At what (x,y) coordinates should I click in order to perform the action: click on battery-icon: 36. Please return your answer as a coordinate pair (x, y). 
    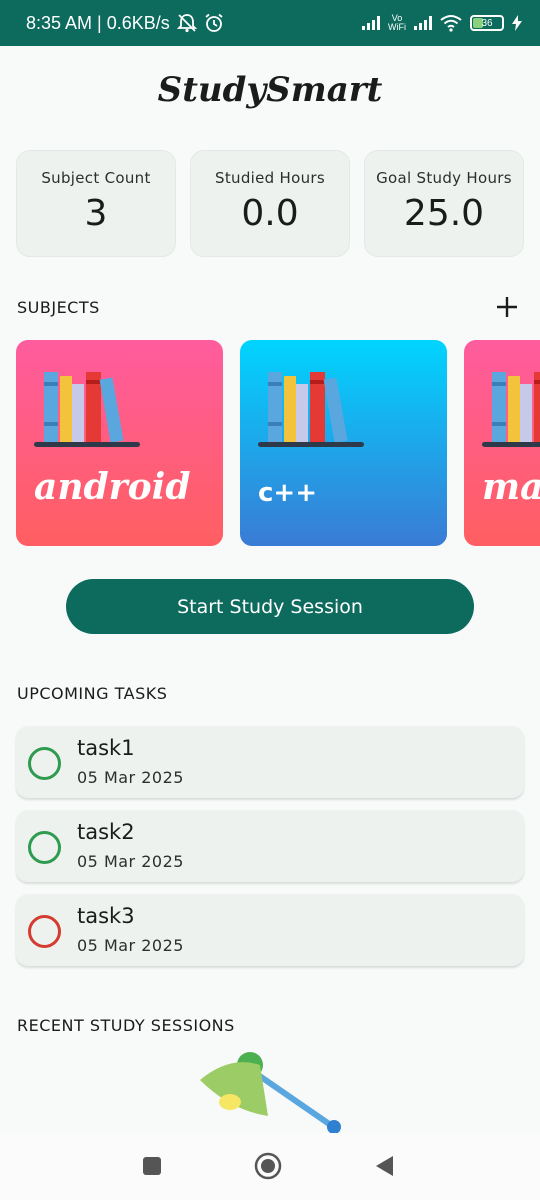
    Looking at the image, I should click on (487, 23).